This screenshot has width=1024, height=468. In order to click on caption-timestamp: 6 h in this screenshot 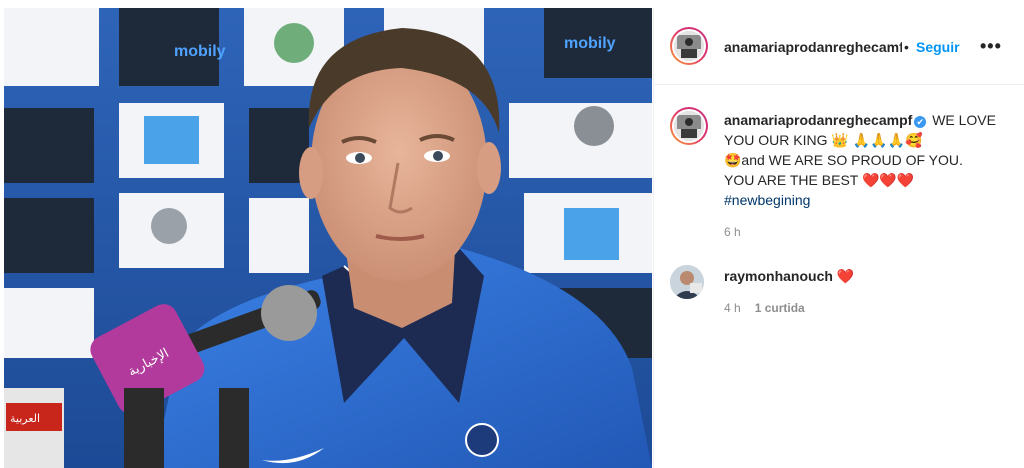, I will do `click(732, 232)`.